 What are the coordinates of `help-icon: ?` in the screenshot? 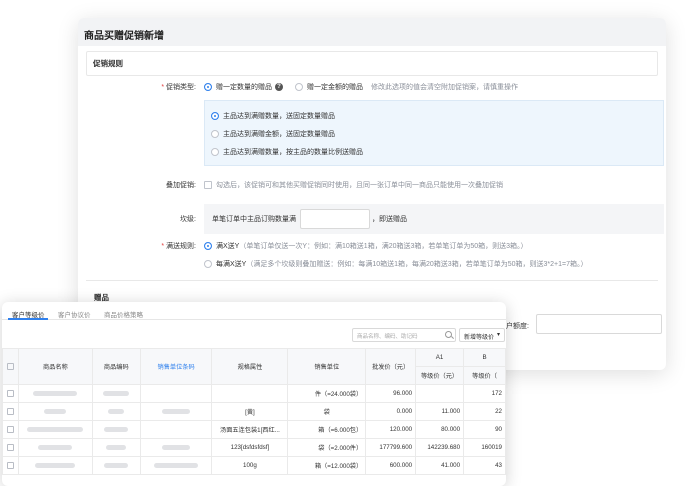 It's located at (279, 87).